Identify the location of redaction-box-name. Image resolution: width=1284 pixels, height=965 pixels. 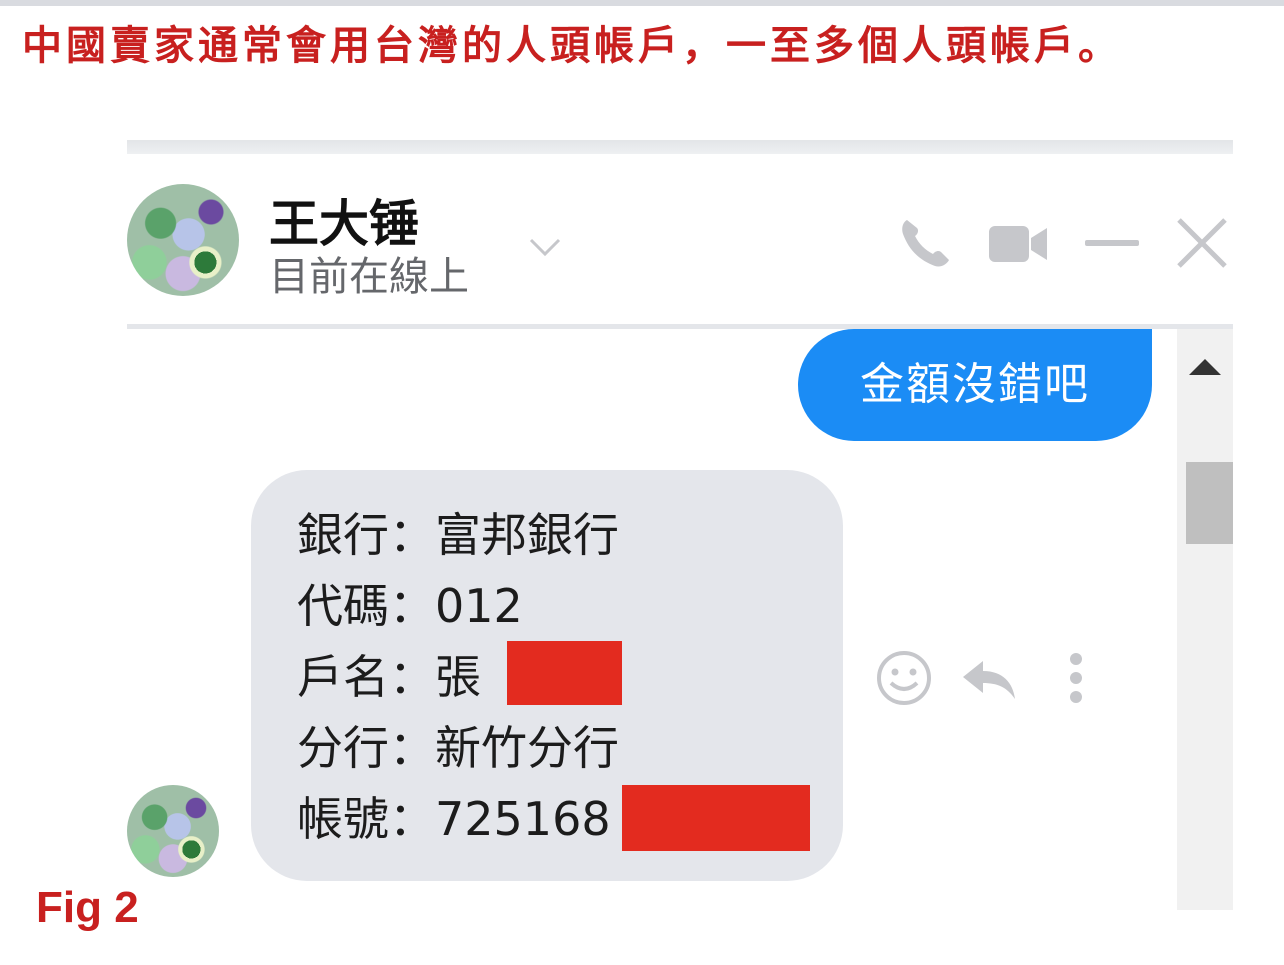
(564, 673).